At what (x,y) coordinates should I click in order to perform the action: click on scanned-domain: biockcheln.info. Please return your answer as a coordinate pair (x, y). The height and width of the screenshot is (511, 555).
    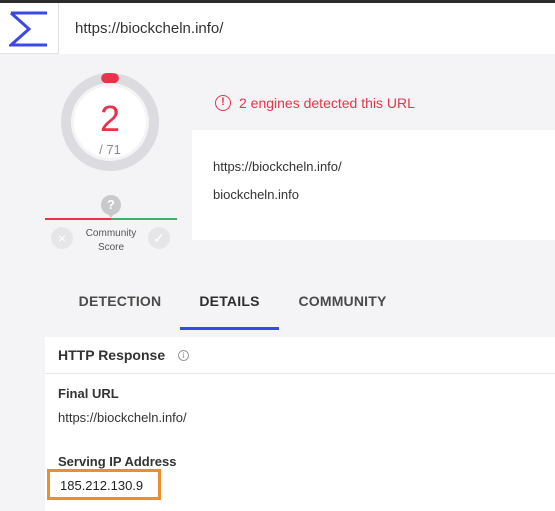
    Looking at the image, I should click on (256, 194).